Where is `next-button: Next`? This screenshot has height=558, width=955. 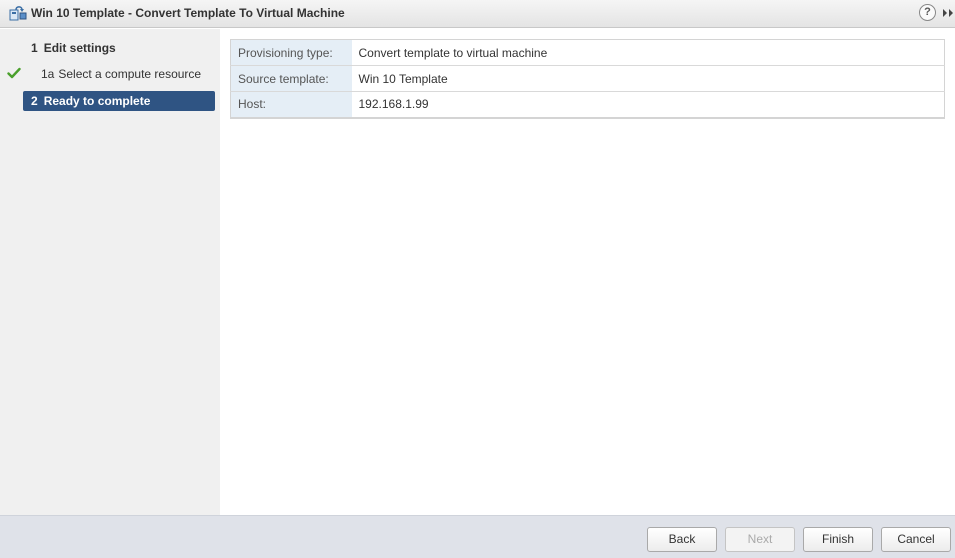
next-button: Next is located at coordinates (760, 539).